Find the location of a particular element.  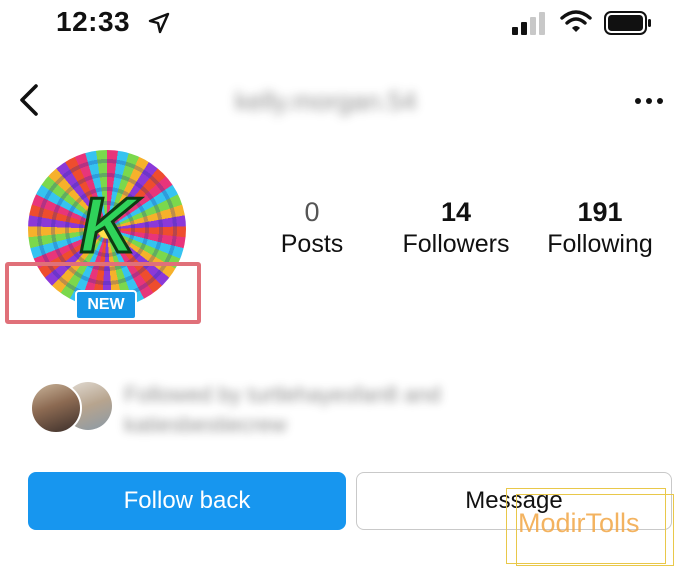

status-time: 12:33 is located at coordinates (93, 21).